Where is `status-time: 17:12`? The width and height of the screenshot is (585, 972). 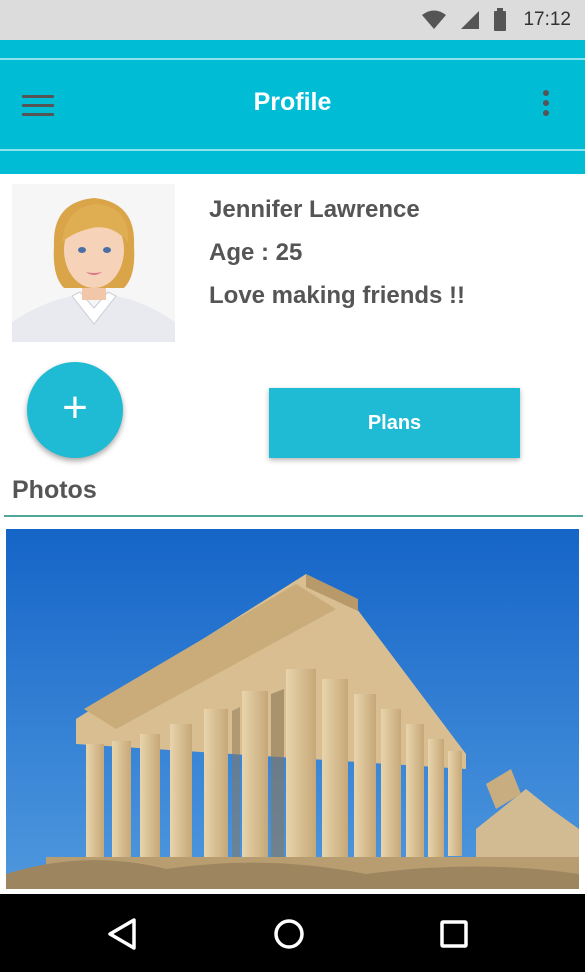
status-time: 17:12 is located at coordinates (547, 19).